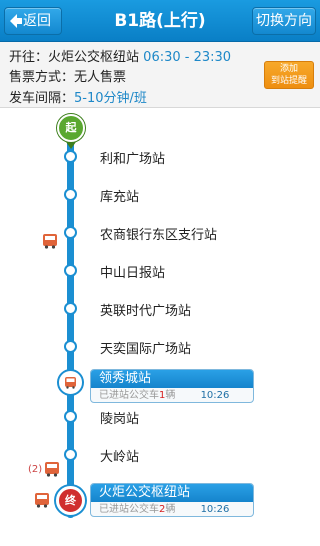 Image resolution: width=320 pixels, height=546 pixels. I want to click on remind-line2: 到站提醒, so click(288, 81).